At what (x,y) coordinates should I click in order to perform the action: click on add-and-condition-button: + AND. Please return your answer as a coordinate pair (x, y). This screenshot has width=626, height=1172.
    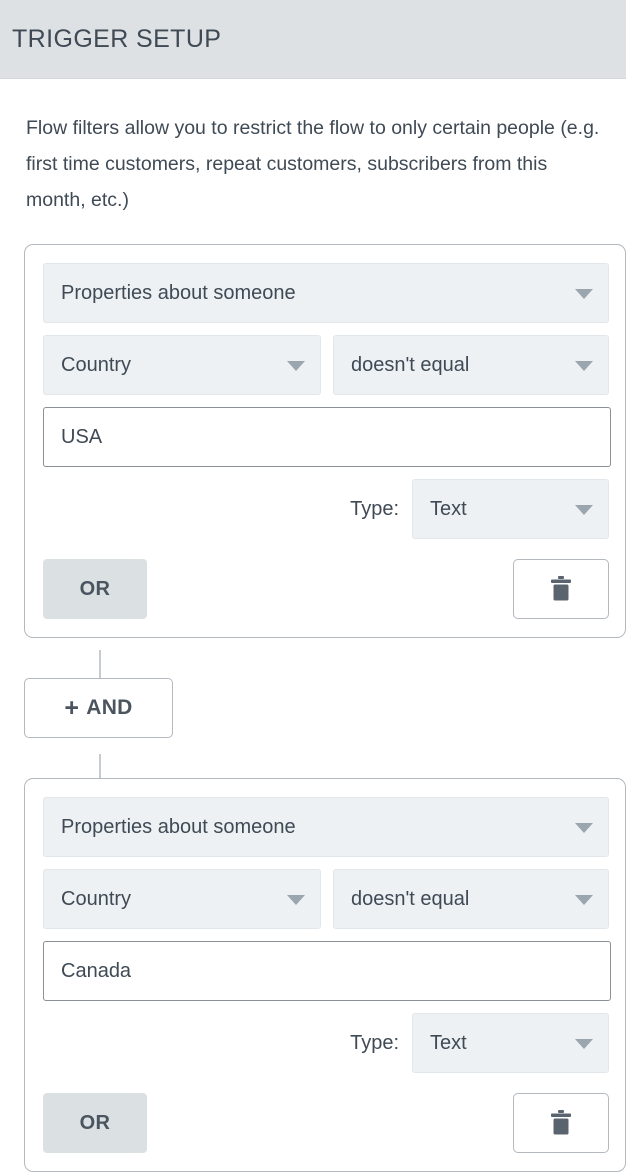
    Looking at the image, I should click on (98, 708).